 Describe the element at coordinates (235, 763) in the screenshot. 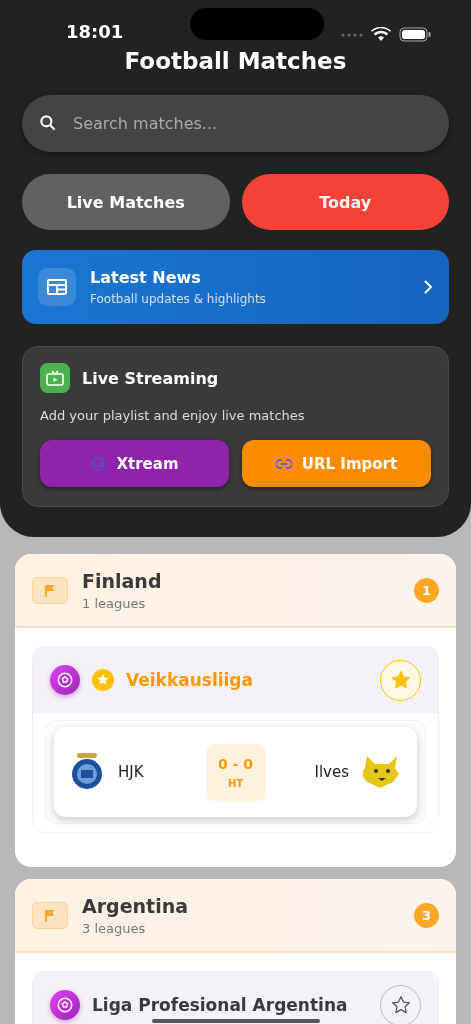

I see `match-score: 0 - 0` at that location.